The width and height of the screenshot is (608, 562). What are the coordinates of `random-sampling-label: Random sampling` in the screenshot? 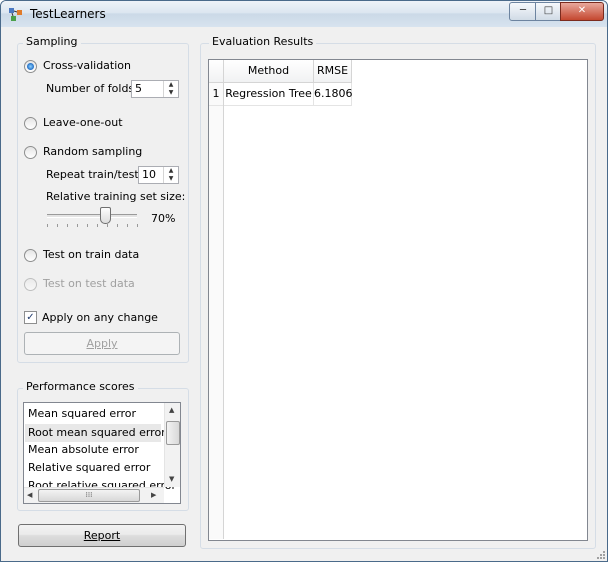 It's located at (92, 151).